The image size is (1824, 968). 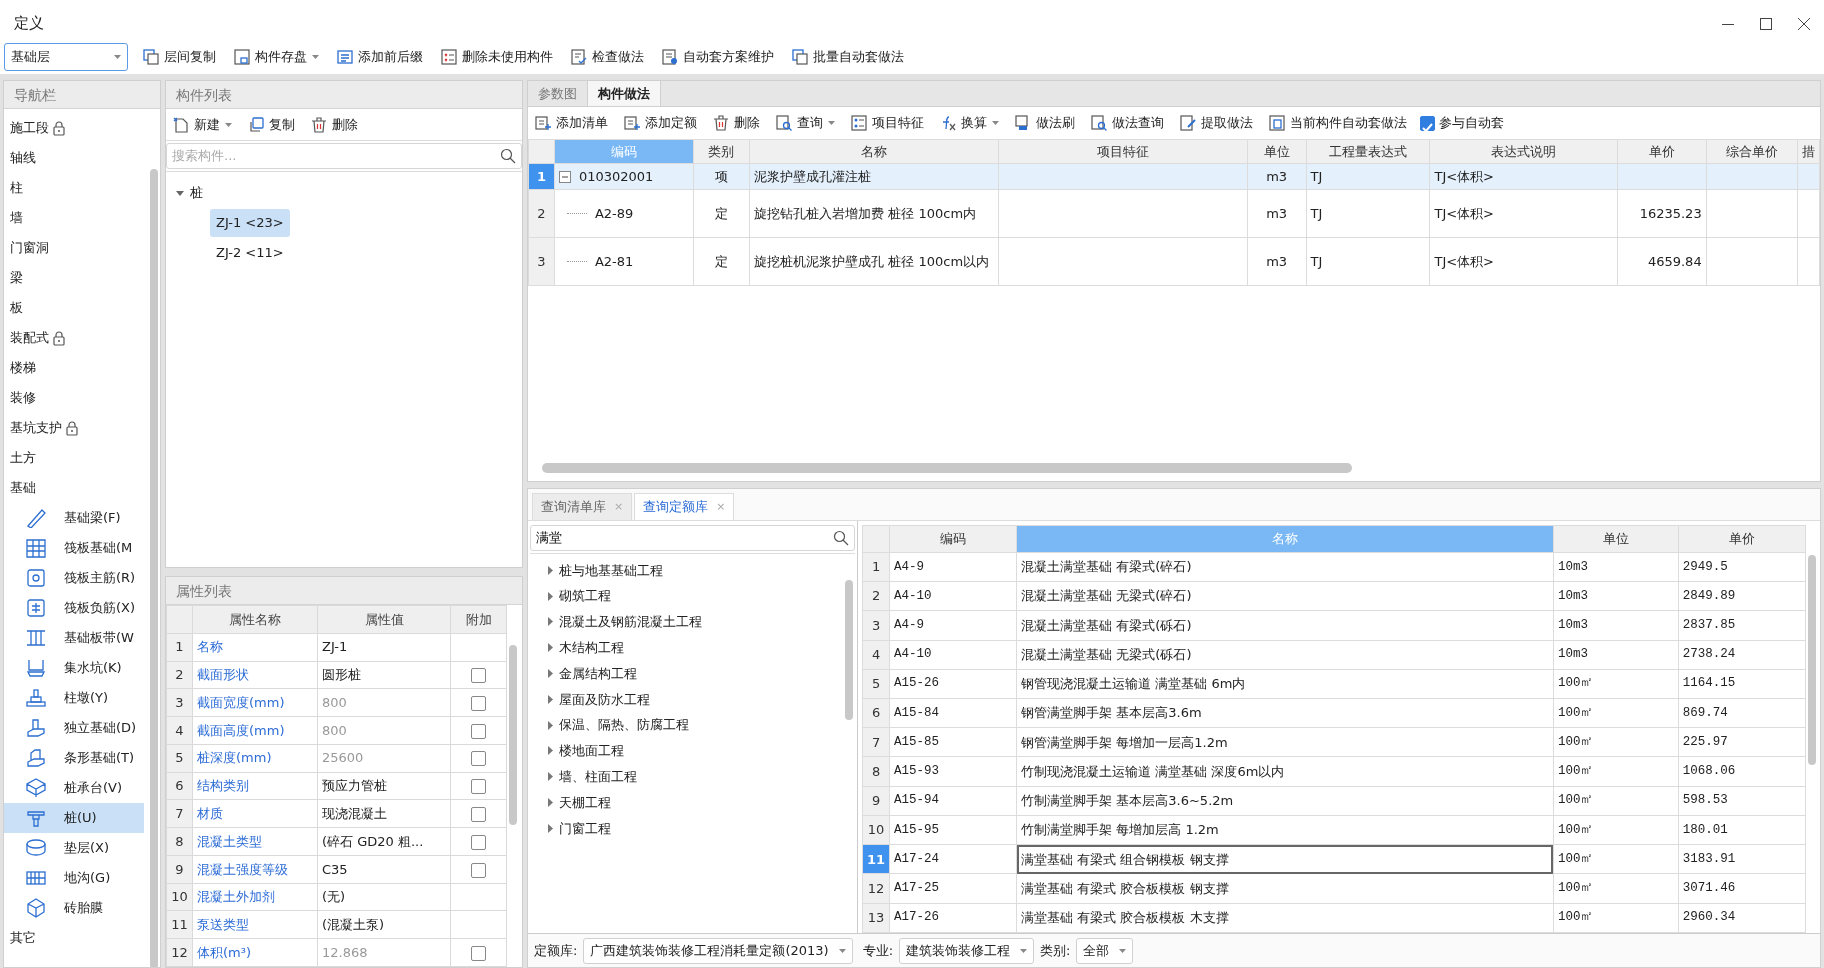 What do you see at coordinates (384, 786) in the screenshot?
I see `property-value: 预应力管桩` at bounding box center [384, 786].